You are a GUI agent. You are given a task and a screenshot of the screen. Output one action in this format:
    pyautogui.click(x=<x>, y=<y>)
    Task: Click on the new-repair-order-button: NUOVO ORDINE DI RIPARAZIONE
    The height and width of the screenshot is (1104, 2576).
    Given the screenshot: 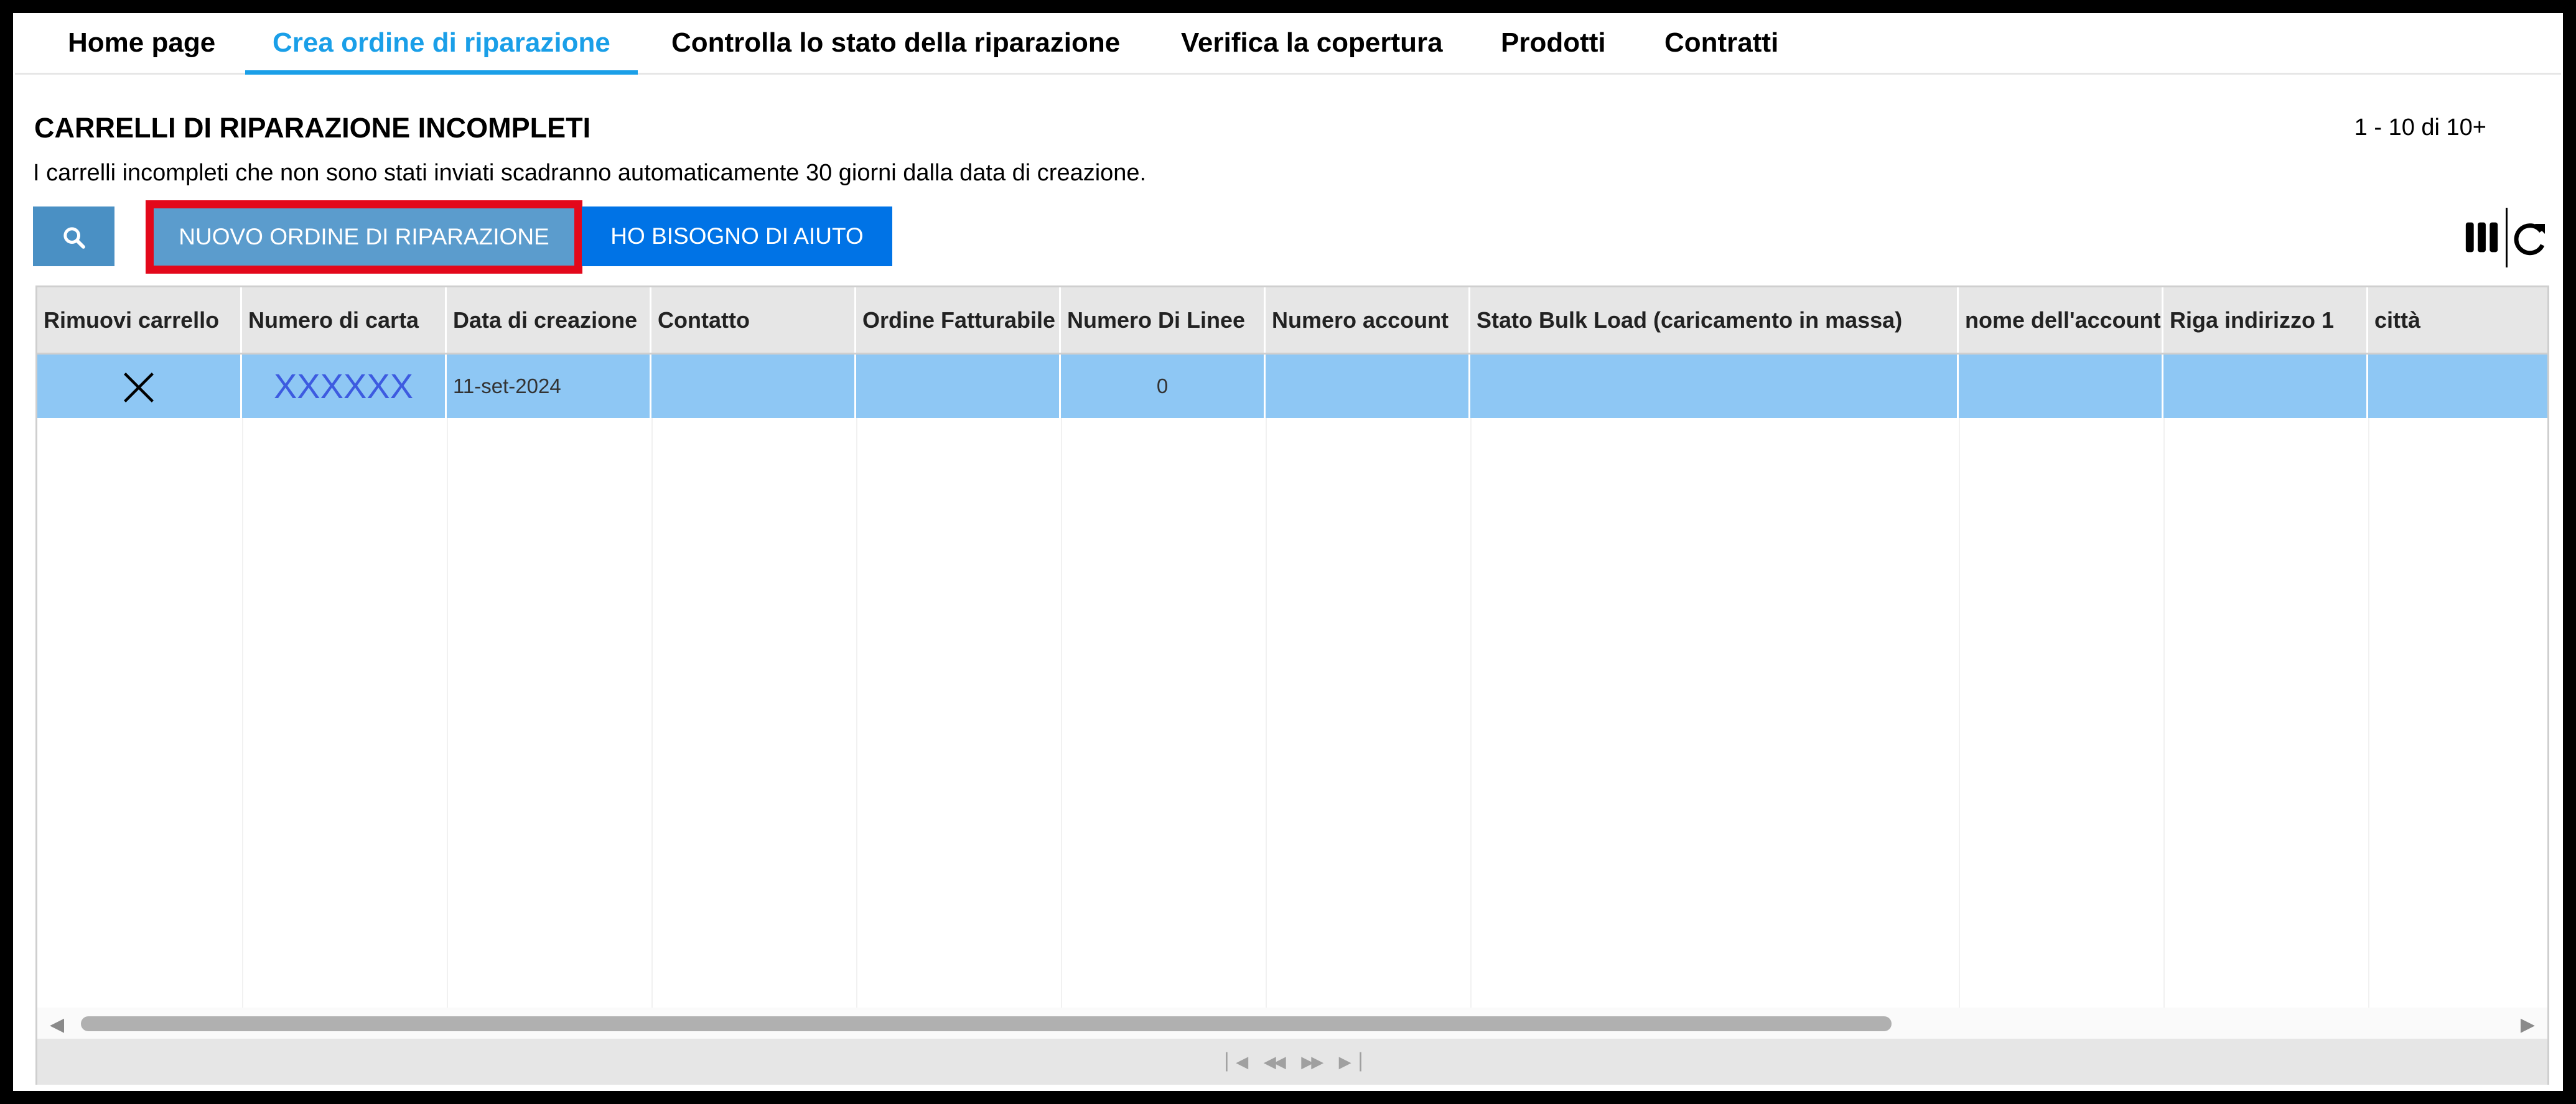 What is the action you would take?
    pyautogui.click(x=364, y=237)
    